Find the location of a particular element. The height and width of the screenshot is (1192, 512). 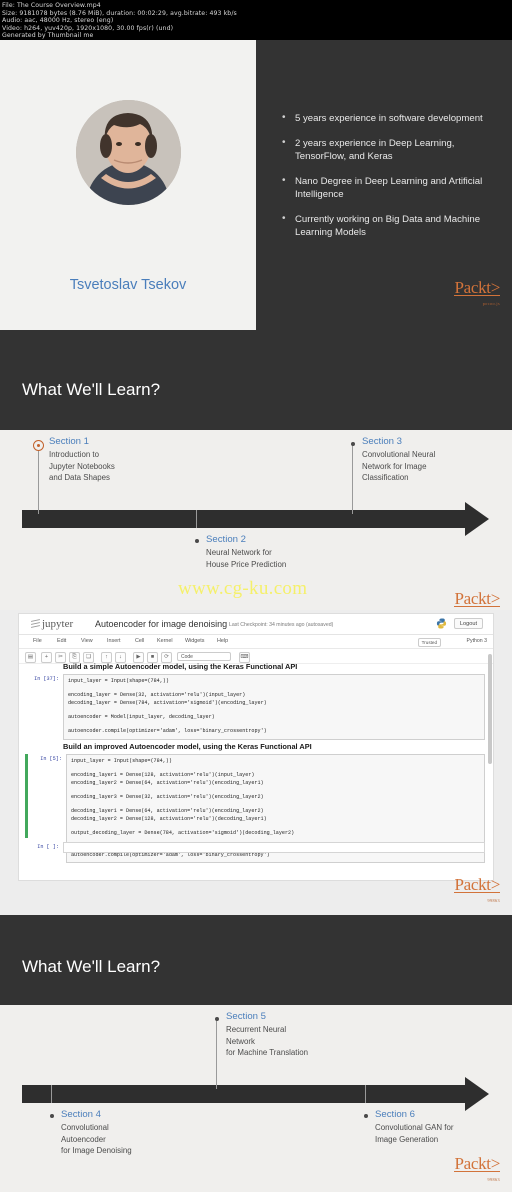

logout-button: Logout is located at coordinates (468, 623).